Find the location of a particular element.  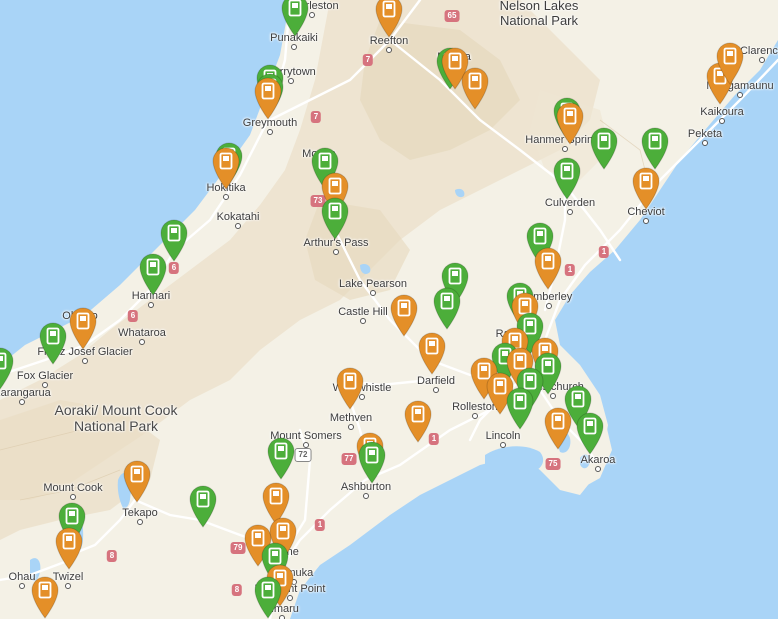

road-shield: 72 is located at coordinates (303, 455).